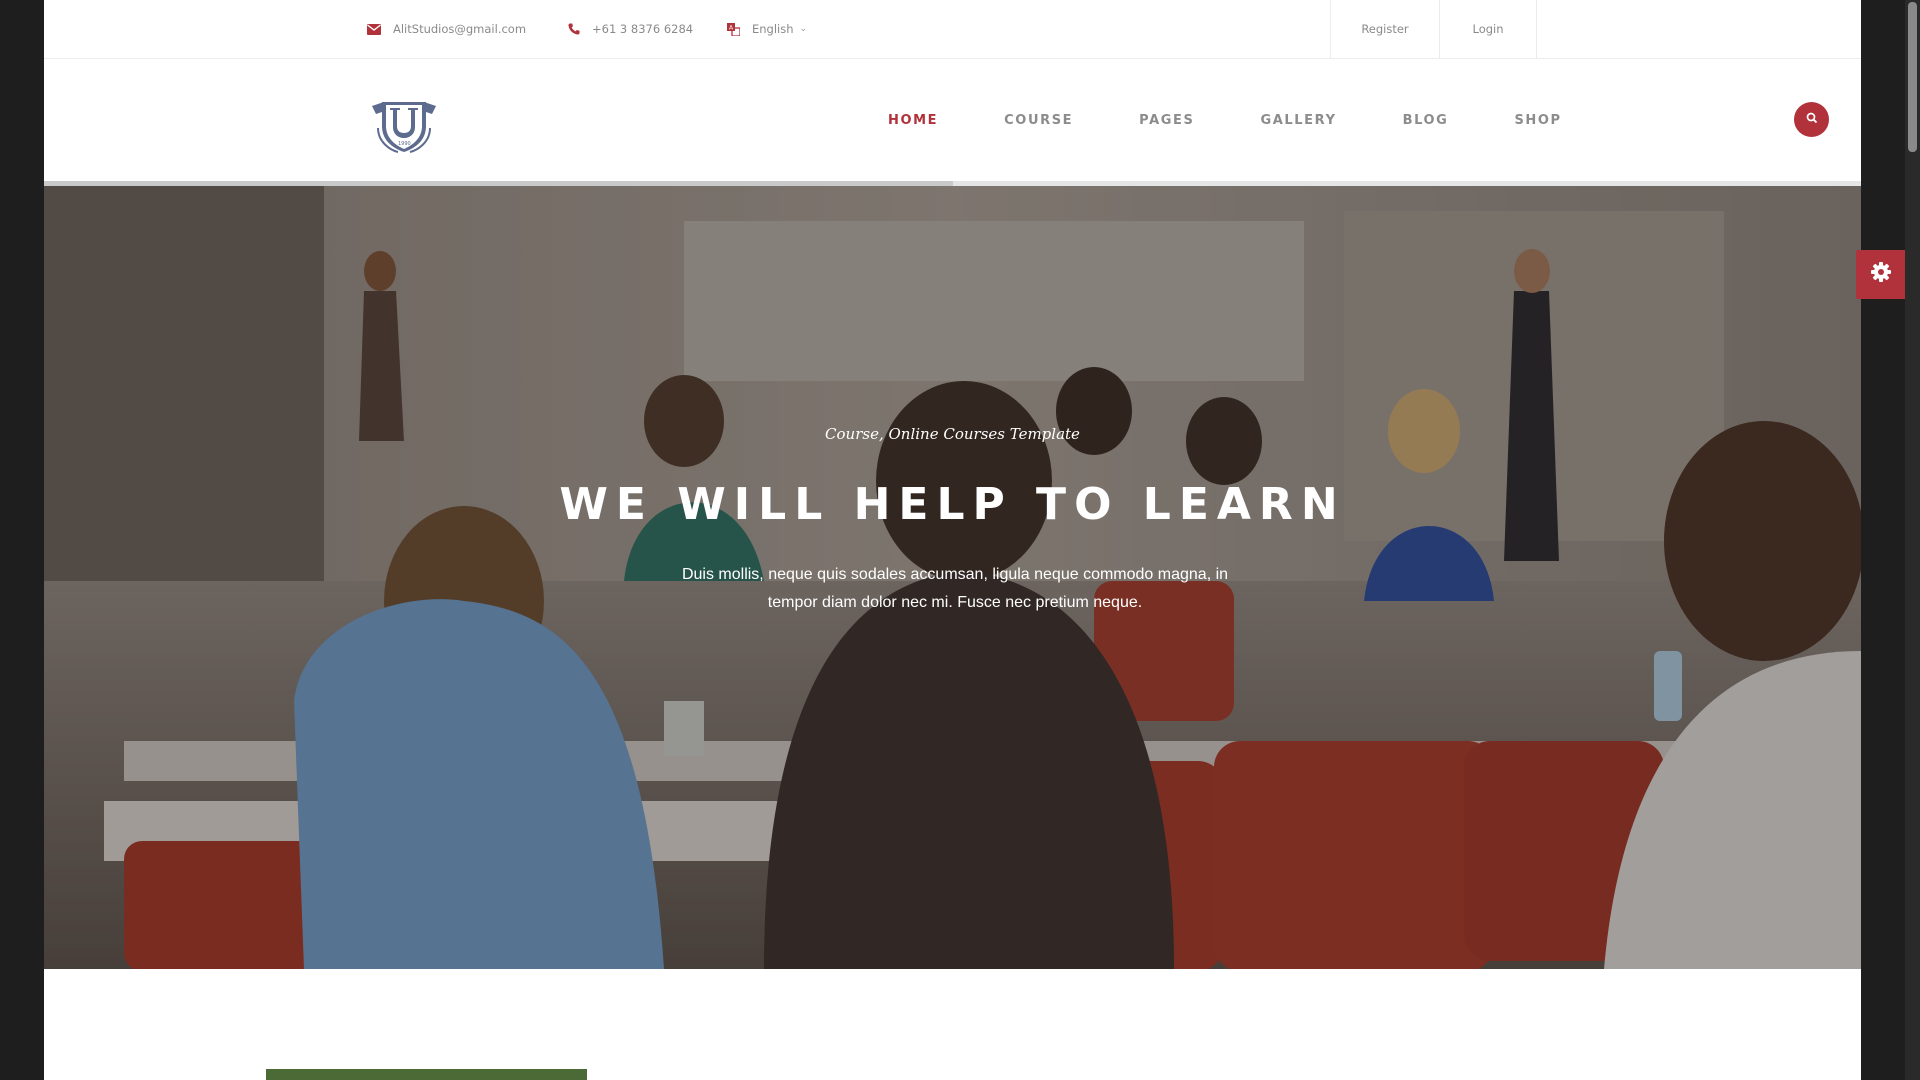 The height and width of the screenshot is (1080, 1920). I want to click on search-button, so click(1811, 119).